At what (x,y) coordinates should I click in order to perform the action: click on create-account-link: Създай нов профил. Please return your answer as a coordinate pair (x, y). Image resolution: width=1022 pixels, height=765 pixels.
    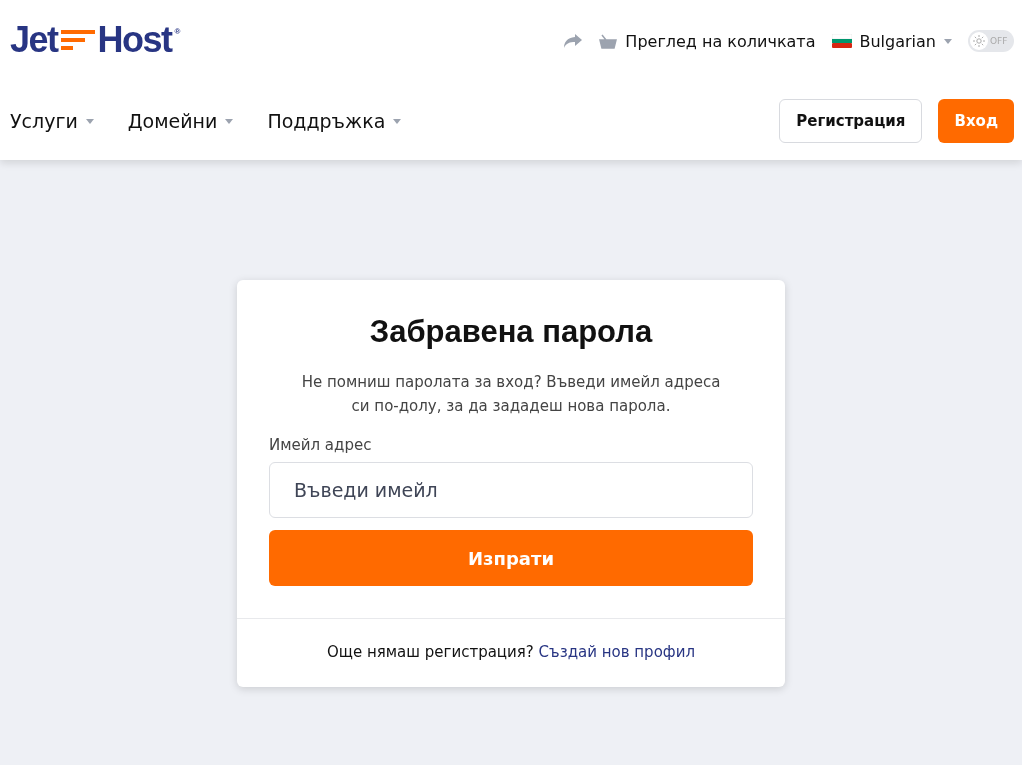
    Looking at the image, I should click on (616, 652).